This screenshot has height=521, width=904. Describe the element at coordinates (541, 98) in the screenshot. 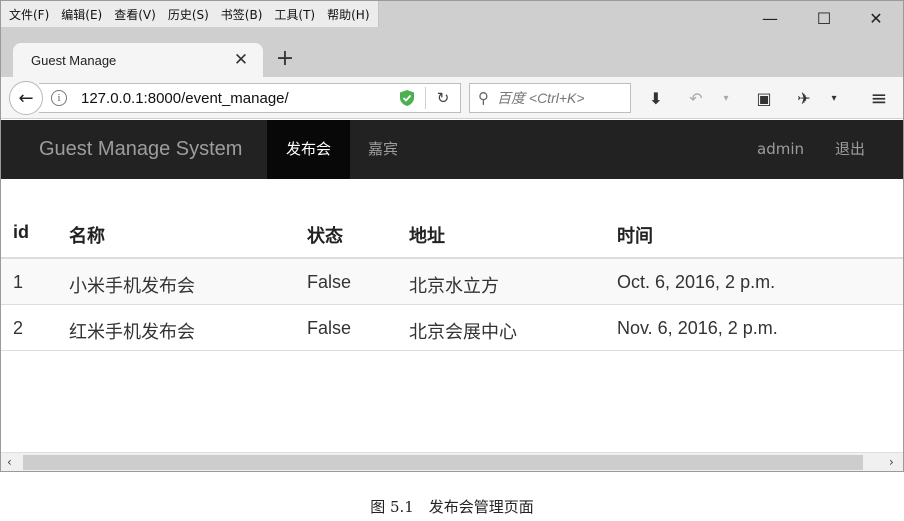

I see `search-placeholder: 百度 <Ctrl+K>` at that location.